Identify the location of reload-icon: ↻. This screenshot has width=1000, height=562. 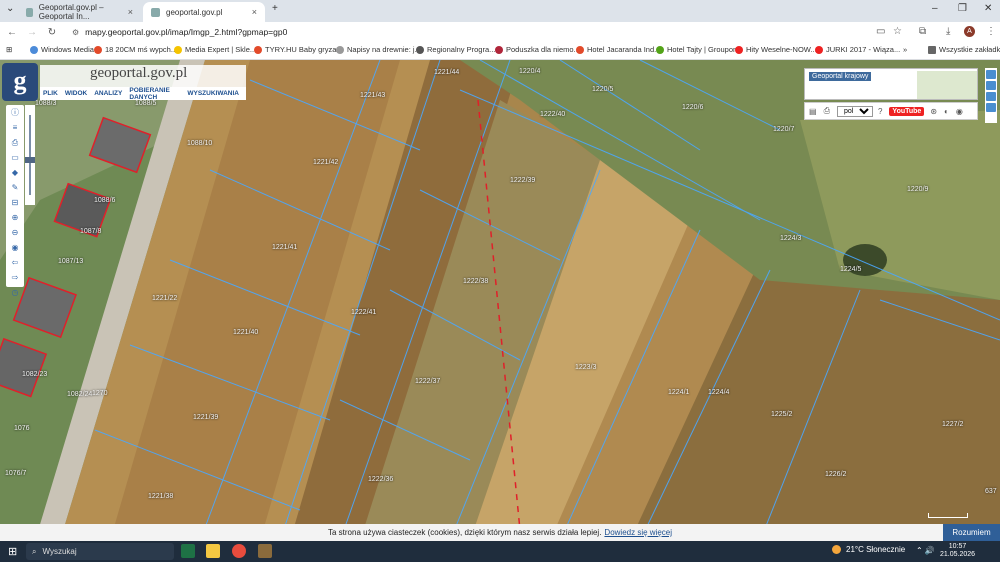
(52, 32).